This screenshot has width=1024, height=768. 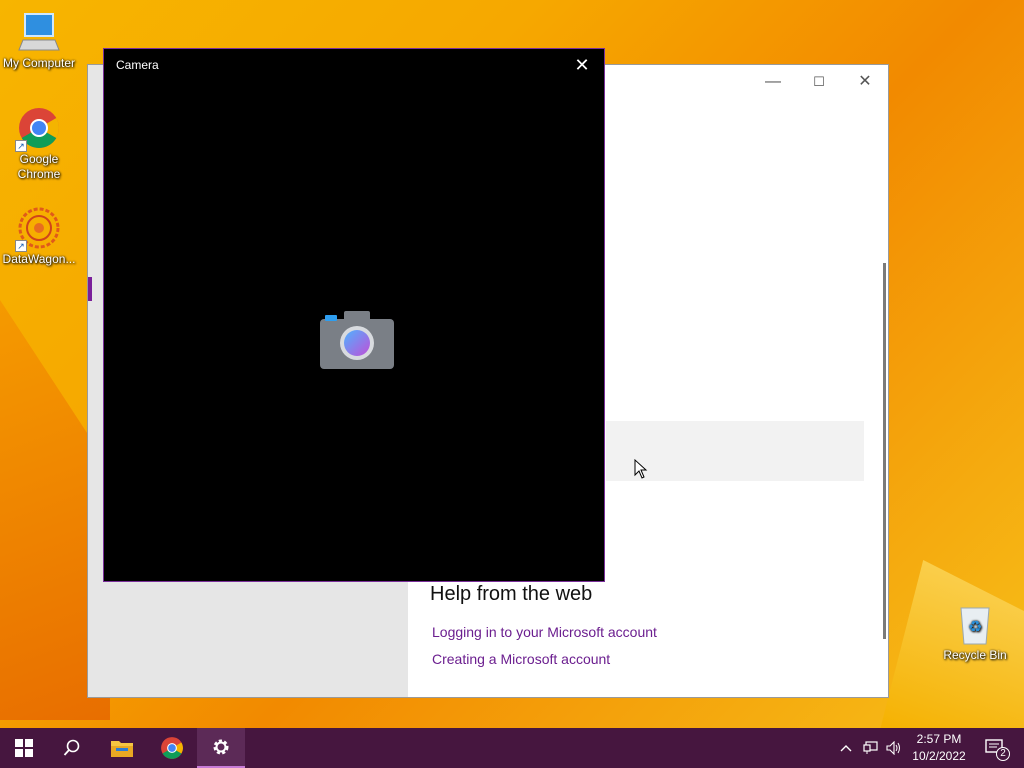 What do you see at coordinates (521, 659) in the screenshot?
I see `help-link-creating-account: Creating a Microsoft account` at bounding box center [521, 659].